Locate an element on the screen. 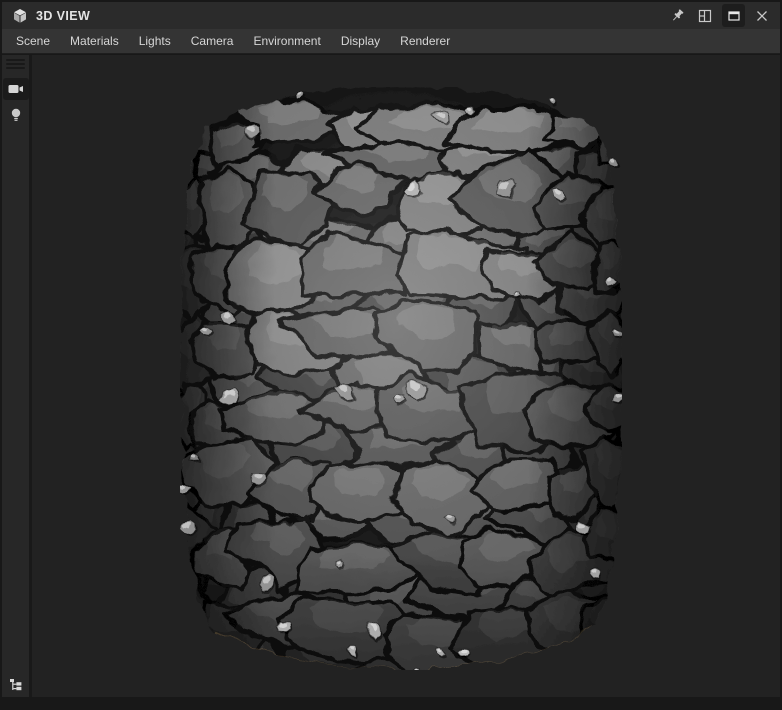  menu-item-display: Display is located at coordinates (360, 41).